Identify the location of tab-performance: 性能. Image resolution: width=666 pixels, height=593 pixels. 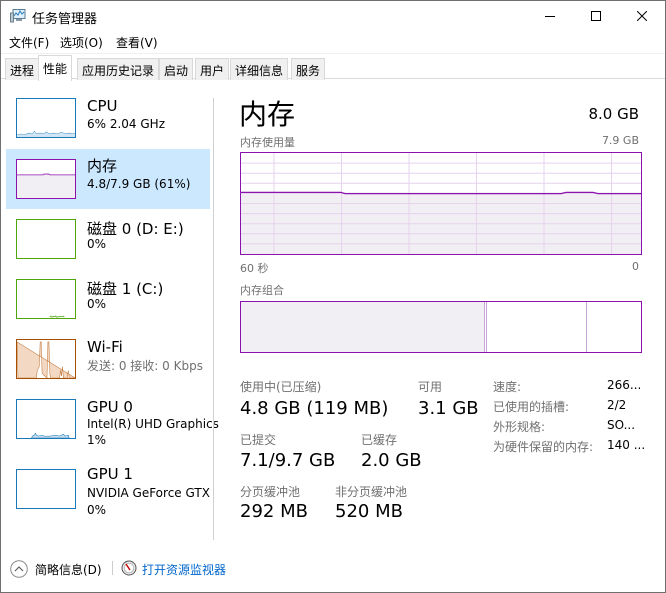
(55, 68).